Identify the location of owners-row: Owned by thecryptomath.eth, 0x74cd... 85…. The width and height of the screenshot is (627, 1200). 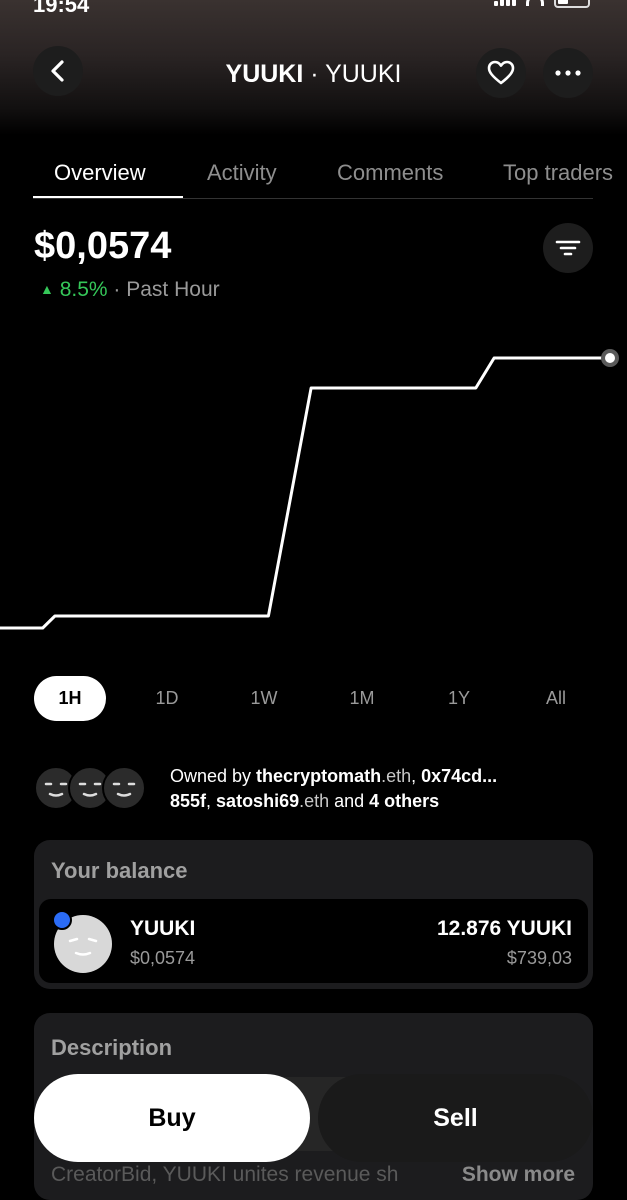
(314, 791).